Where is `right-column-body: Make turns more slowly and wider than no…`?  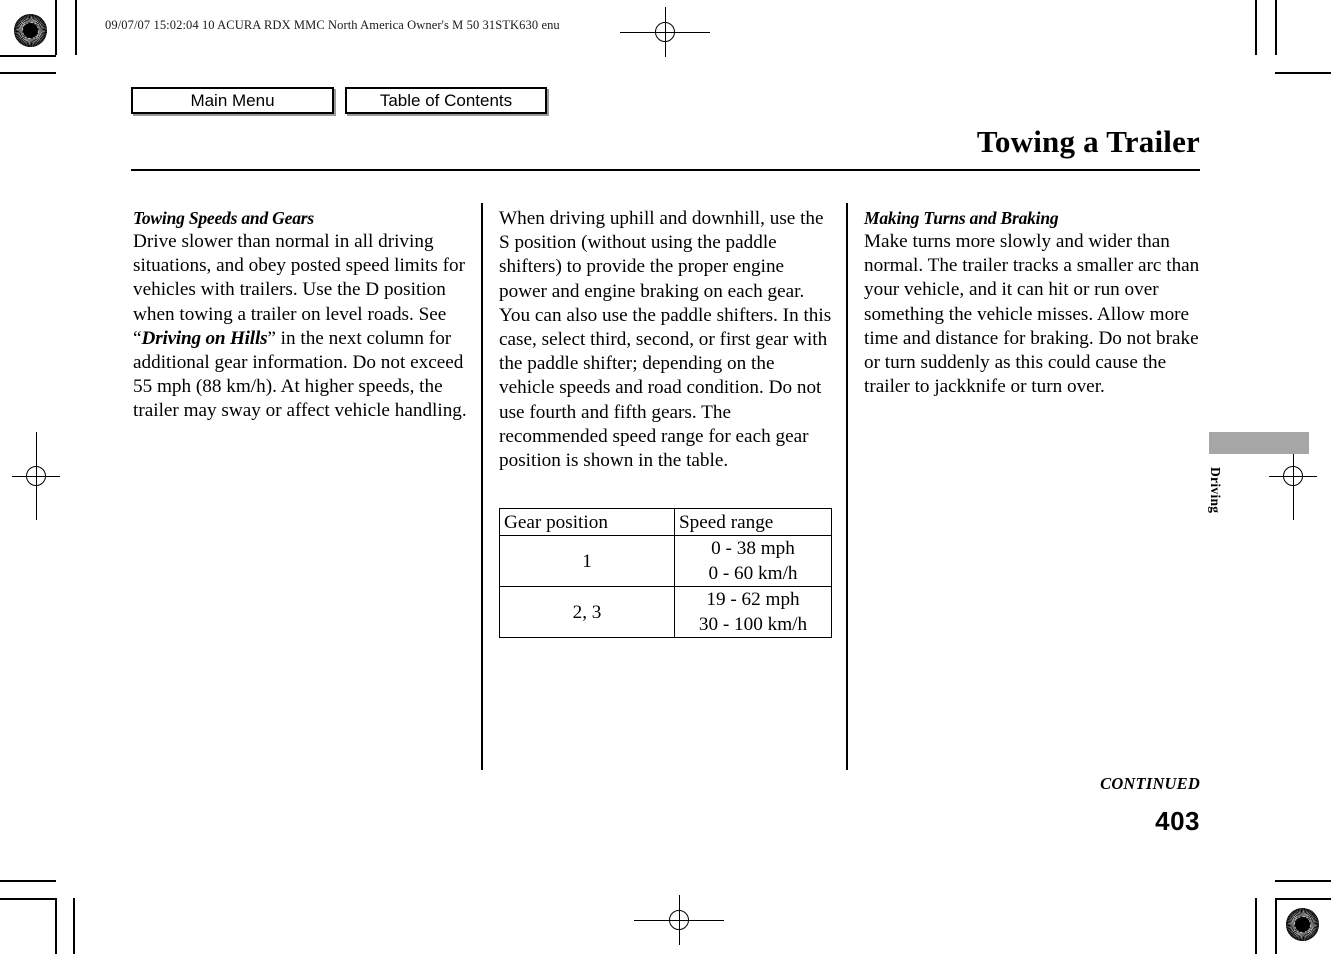 right-column-body: Make turns more slowly and wider than no… is located at coordinates (1032, 314).